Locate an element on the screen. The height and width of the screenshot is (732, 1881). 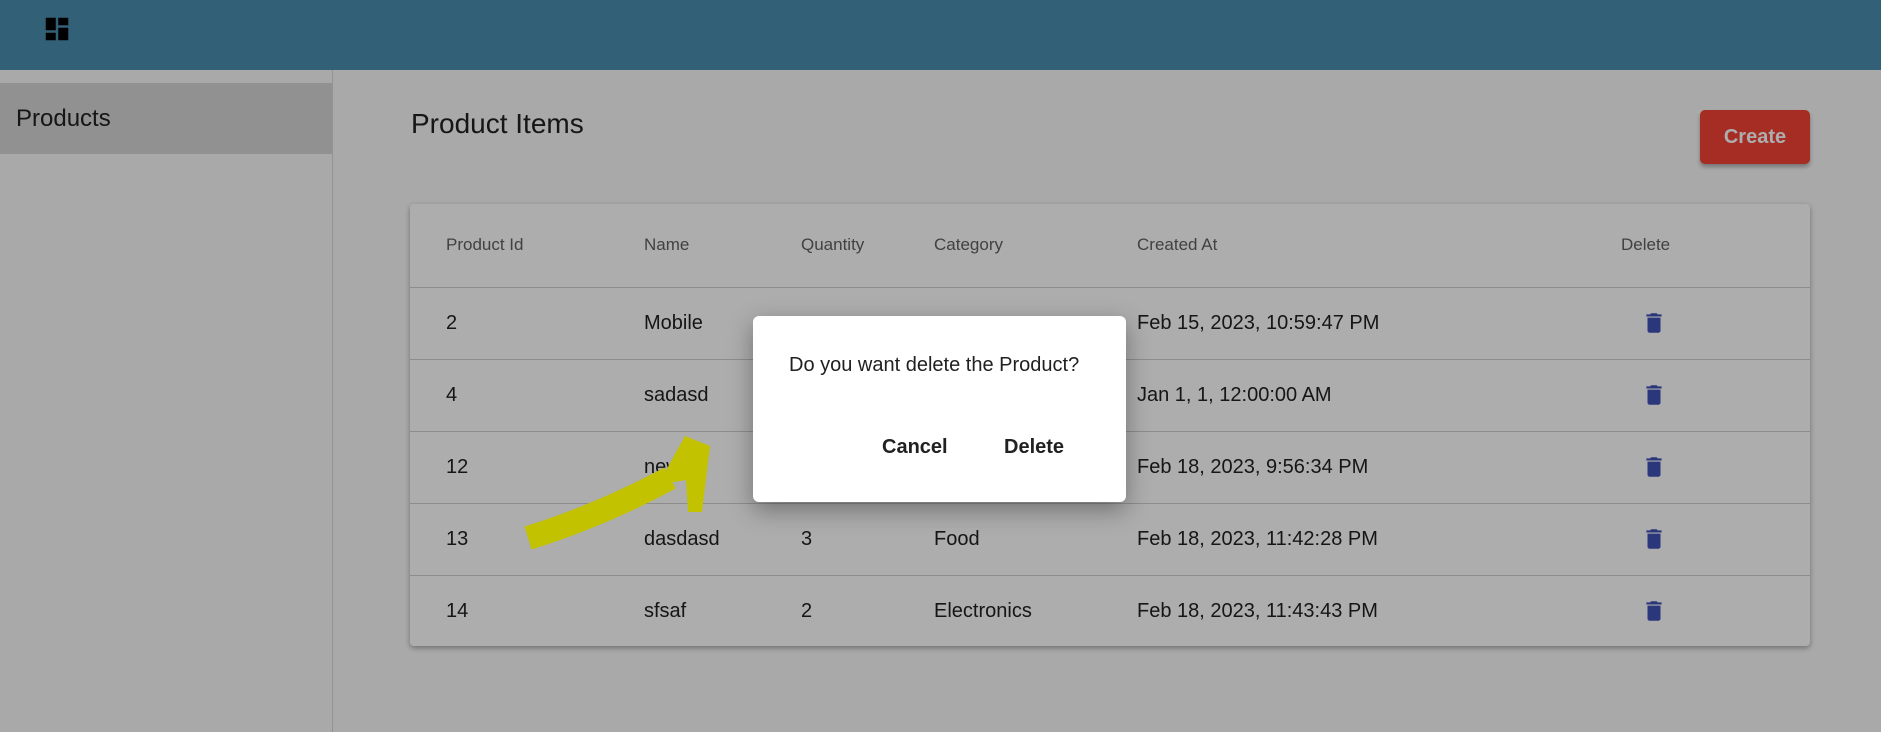
cancel-button: Cancel is located at coordinates (915, 447).